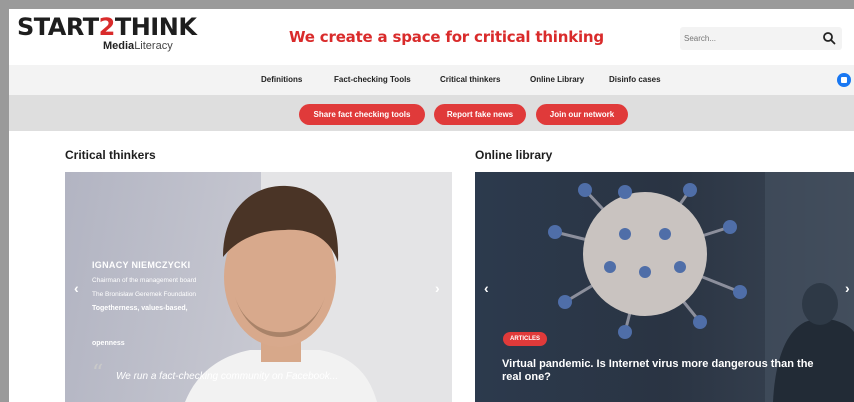  Describe the element at coordinates (525, 339) in the screenshot. I see `category-badge: ARTICLES` at that location.